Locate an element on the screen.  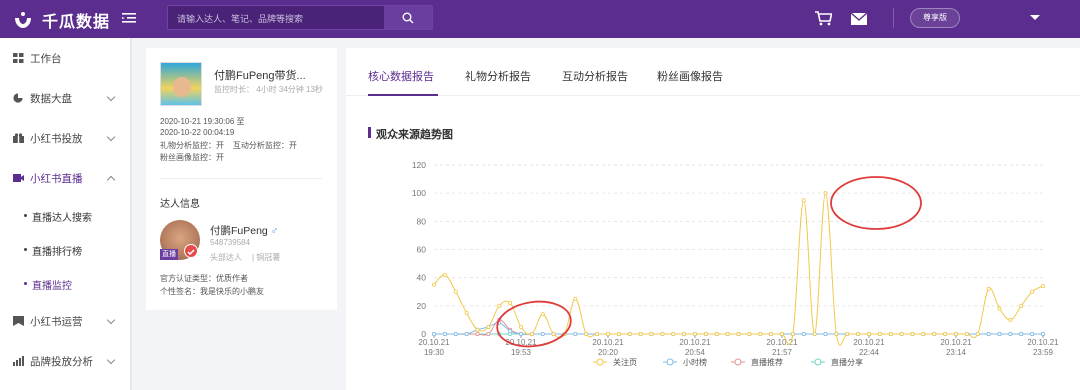
y-tick-label: 60 is located at coordinates (422, 250).